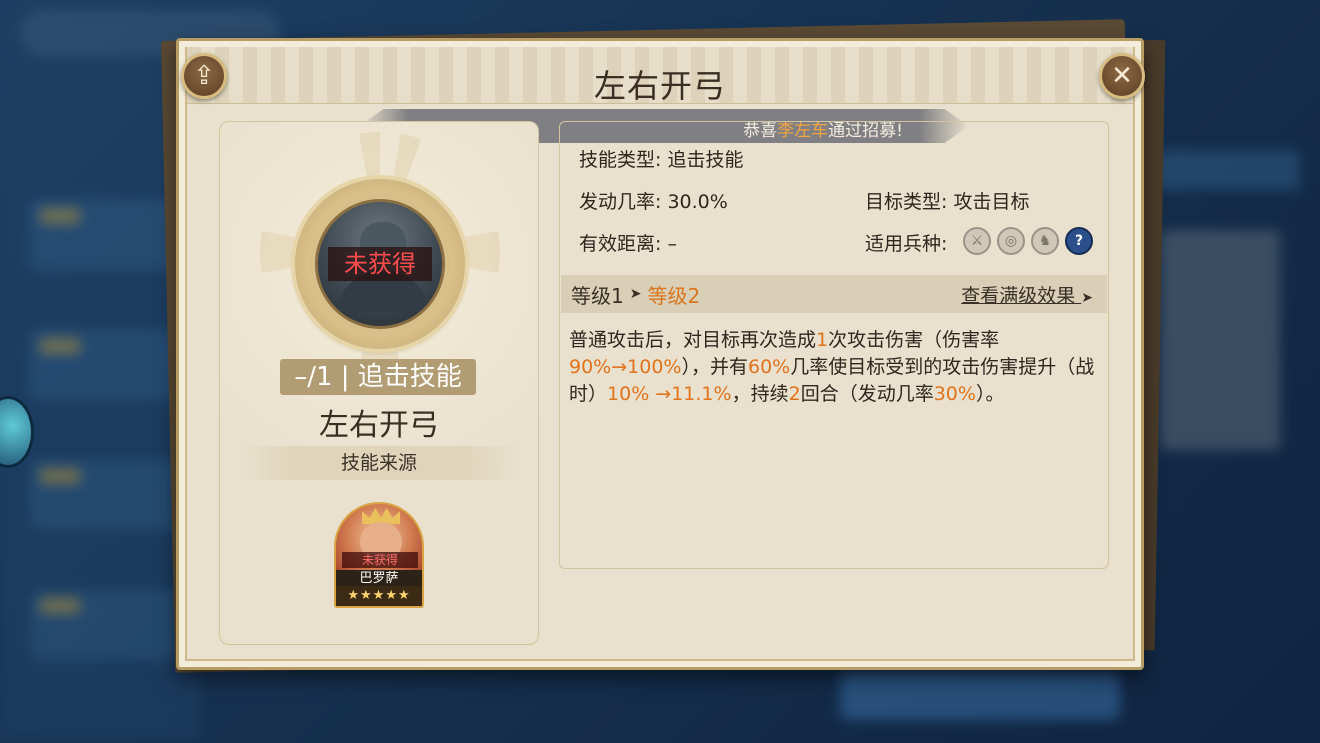 The image size is (1320, 743). I want to click on horse-icon: ♞, so click(1045, 241).